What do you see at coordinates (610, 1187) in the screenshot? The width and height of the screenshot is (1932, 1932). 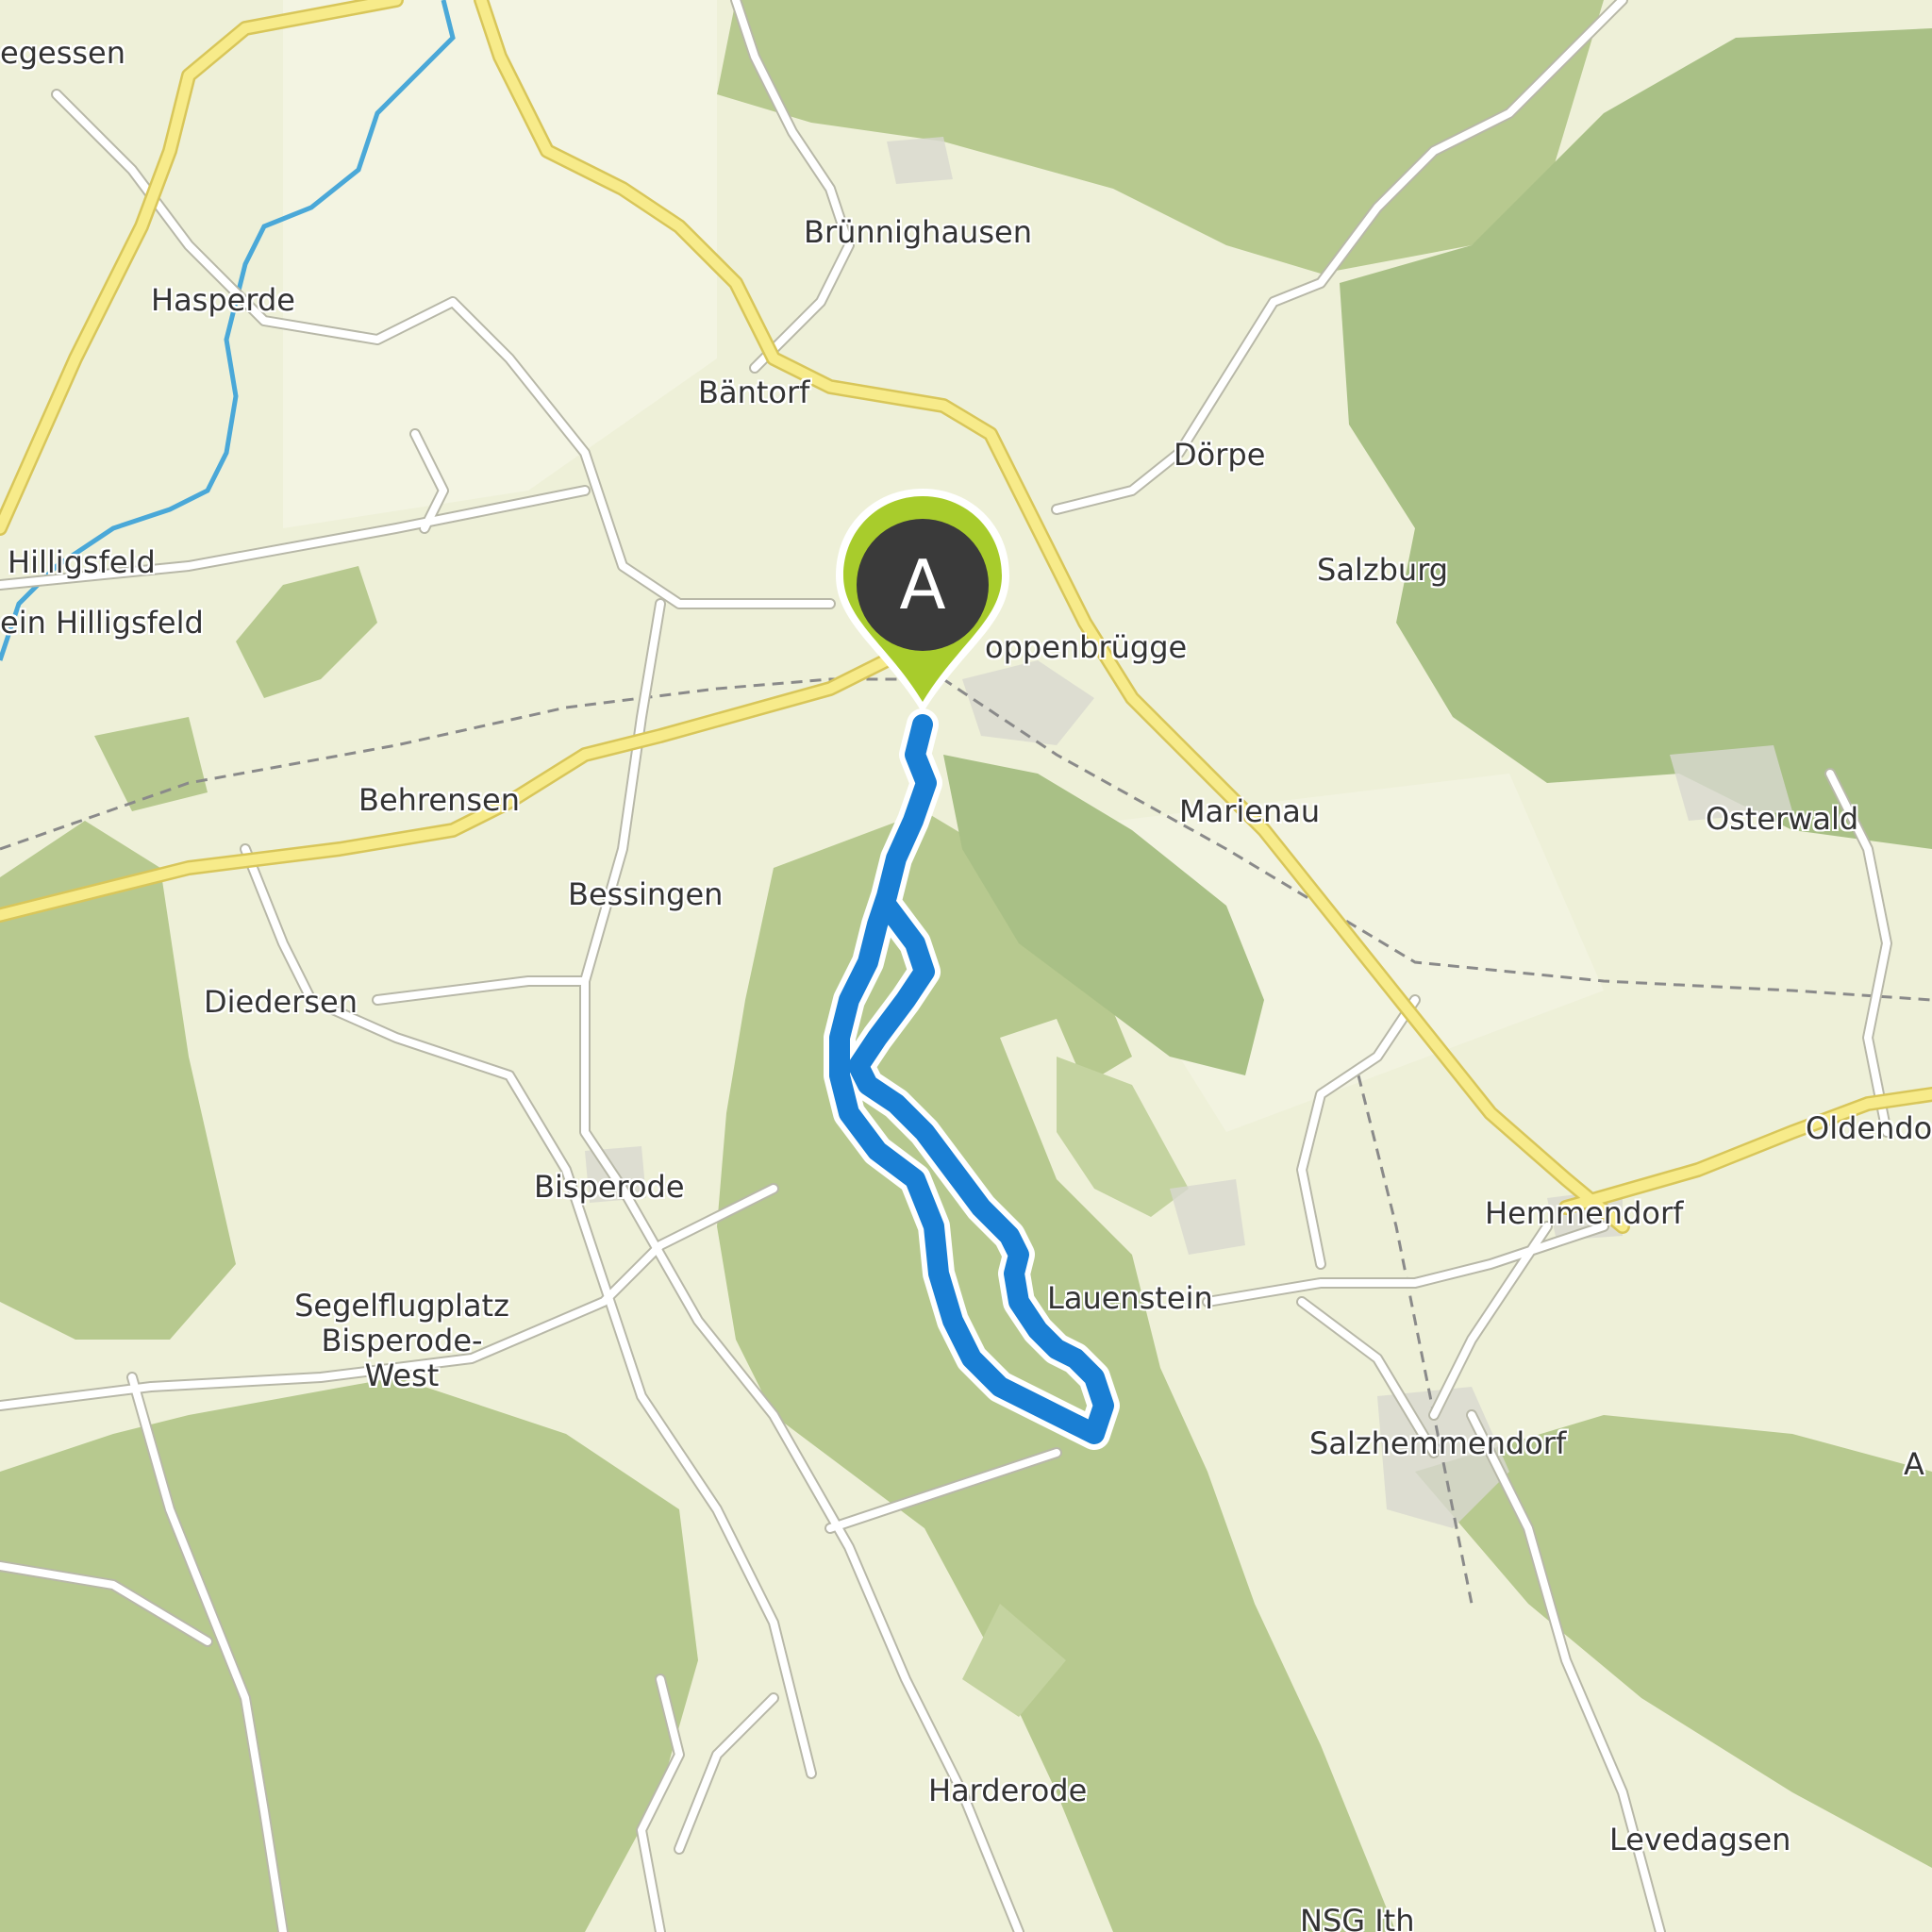 I see `place-label-bisperode: Bisperode` at bounding box center [610, 1187].